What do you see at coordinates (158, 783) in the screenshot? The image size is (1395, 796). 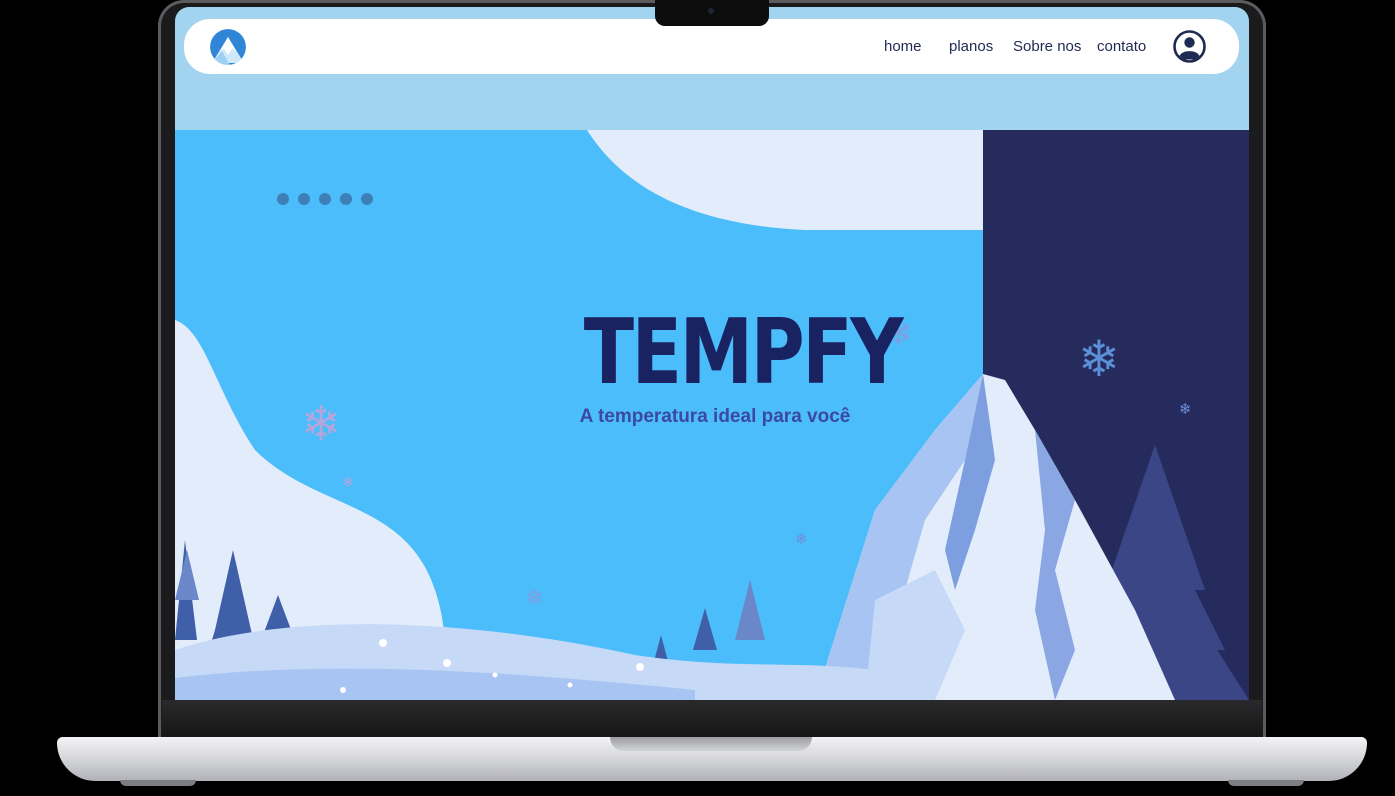 I see `laptop-foot-left` at bounding box center [158, 783].